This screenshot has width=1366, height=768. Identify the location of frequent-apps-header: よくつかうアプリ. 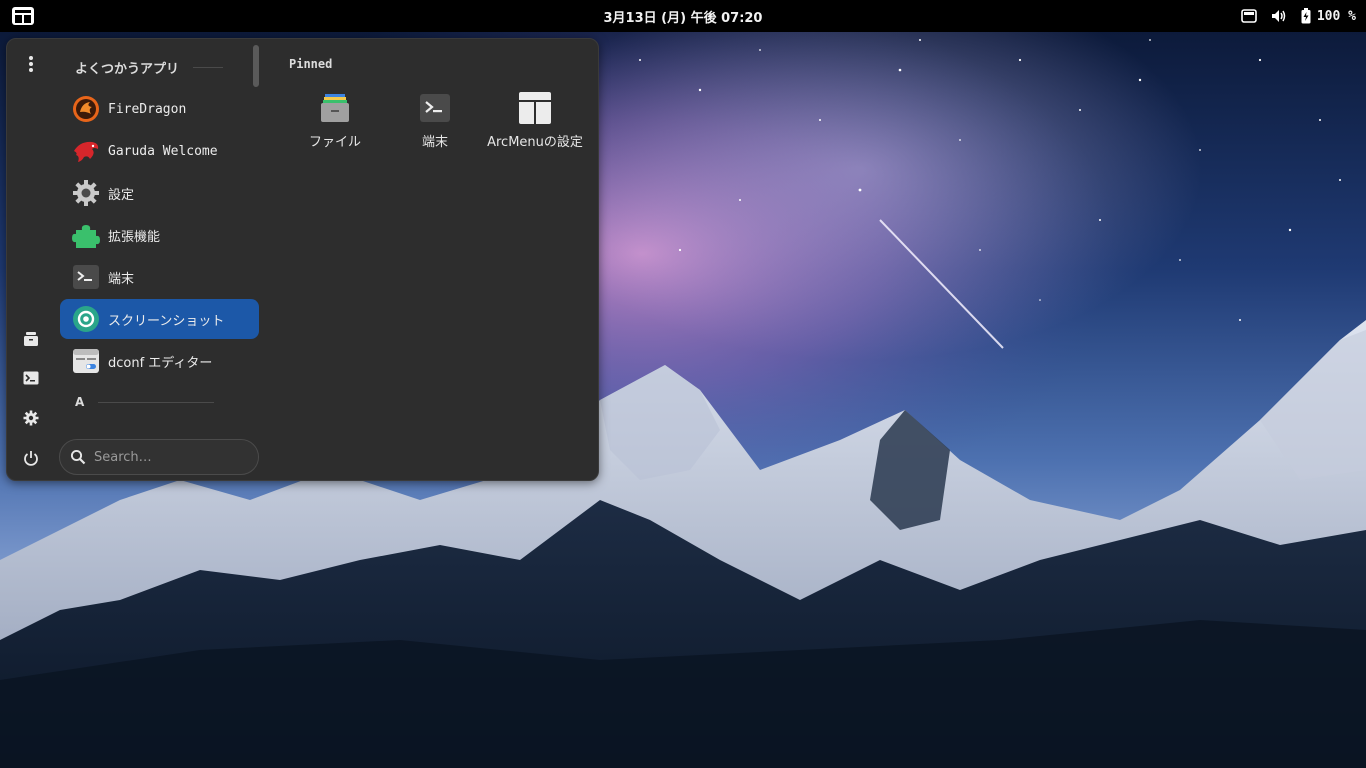
(149, 67).